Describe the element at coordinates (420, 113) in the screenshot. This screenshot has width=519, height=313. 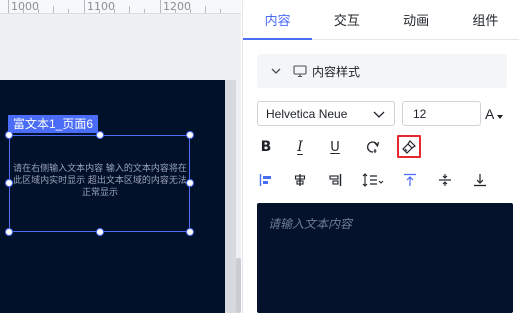
I see `font-size-value: 12` at that location.